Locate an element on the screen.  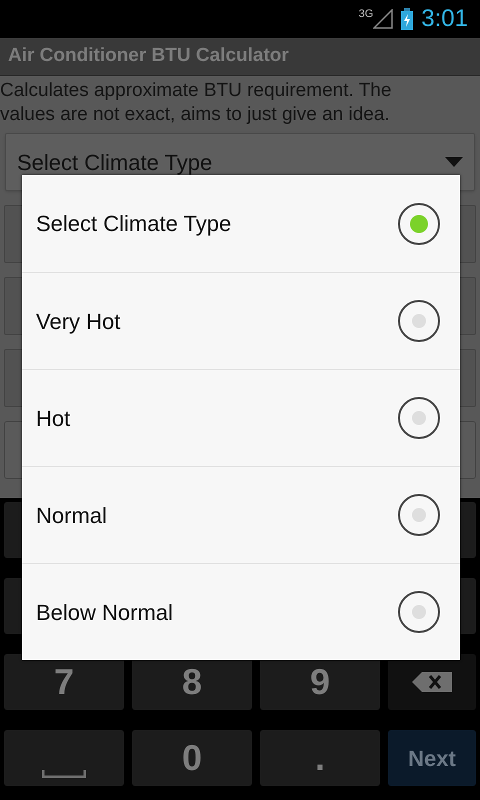
climate-option: Hot is located at coordinates (241, 417).